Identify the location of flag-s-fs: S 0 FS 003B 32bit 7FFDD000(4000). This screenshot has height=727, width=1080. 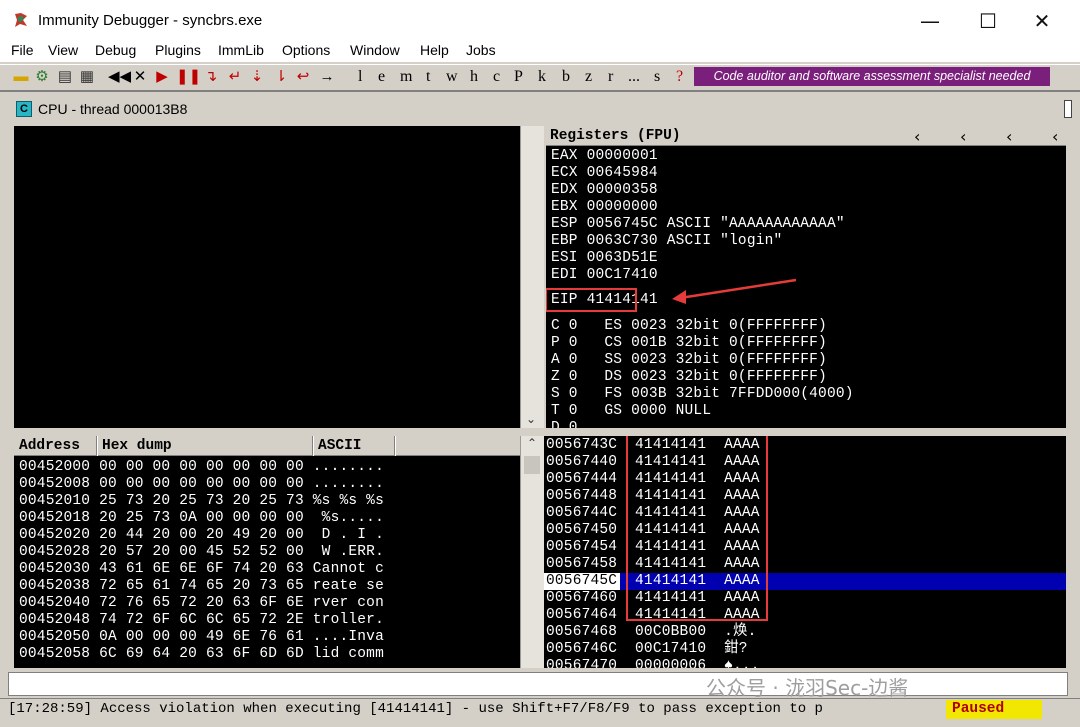
(702, 394).